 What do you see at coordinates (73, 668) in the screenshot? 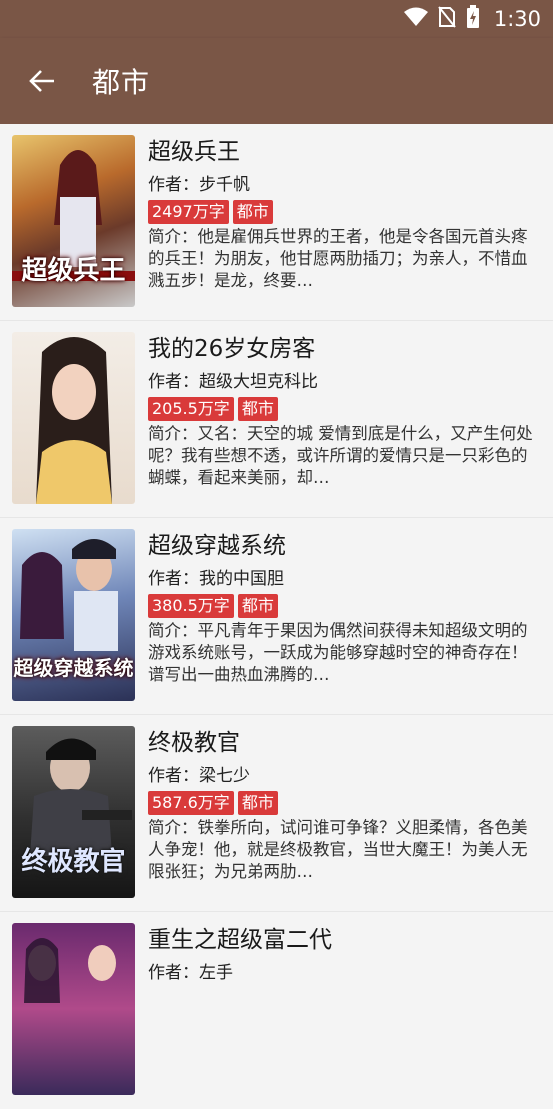
I see `cover-title: 超级穿越系统` at bounding box center [73, 668].